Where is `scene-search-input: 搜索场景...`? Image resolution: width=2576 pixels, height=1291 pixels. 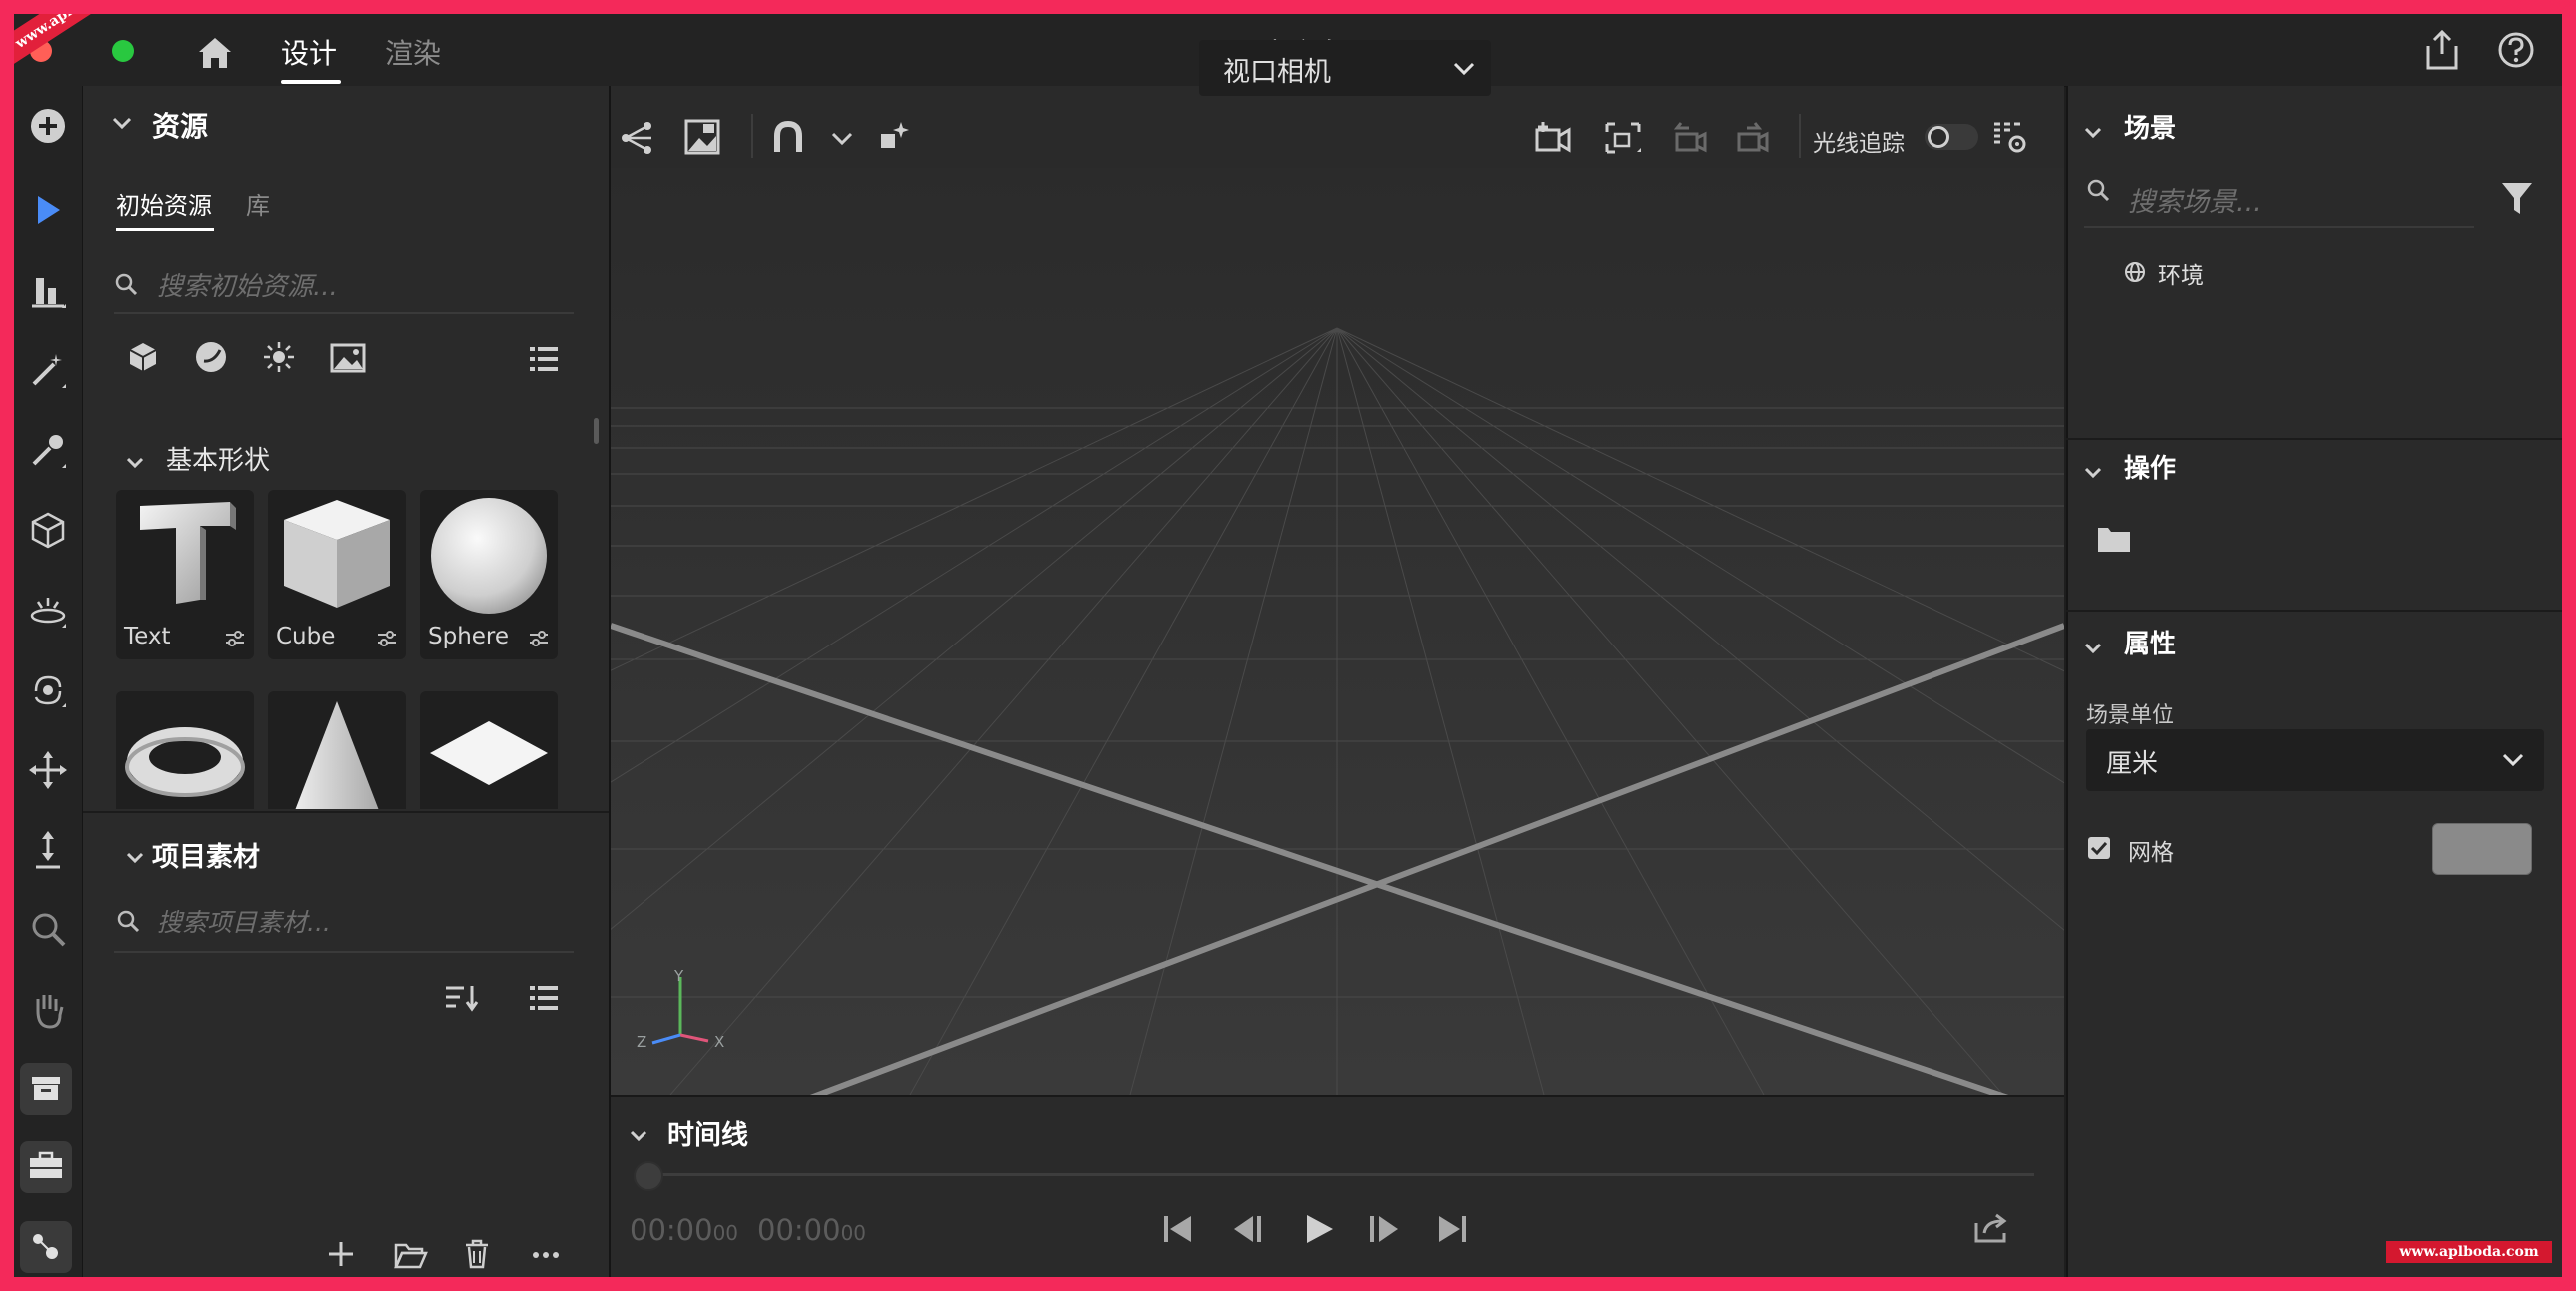
scene-search-input: 搜索场景... is located at coordinates (2195, 199).